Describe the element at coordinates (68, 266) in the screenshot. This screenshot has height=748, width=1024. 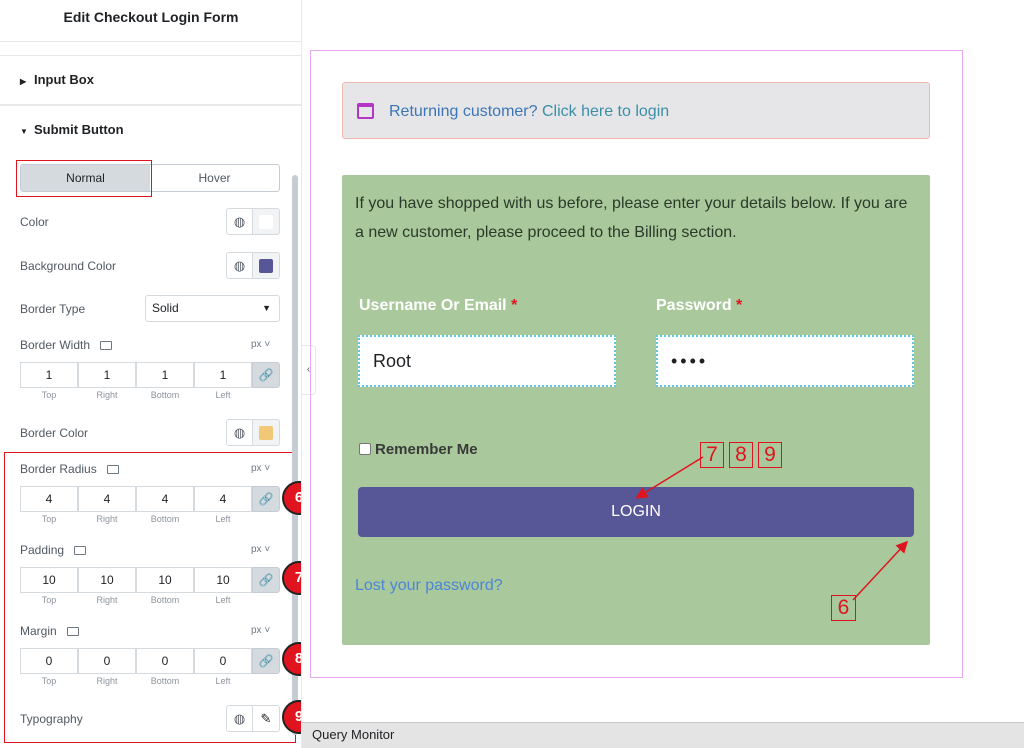
I see `background-color-label: Background Color` at that location.